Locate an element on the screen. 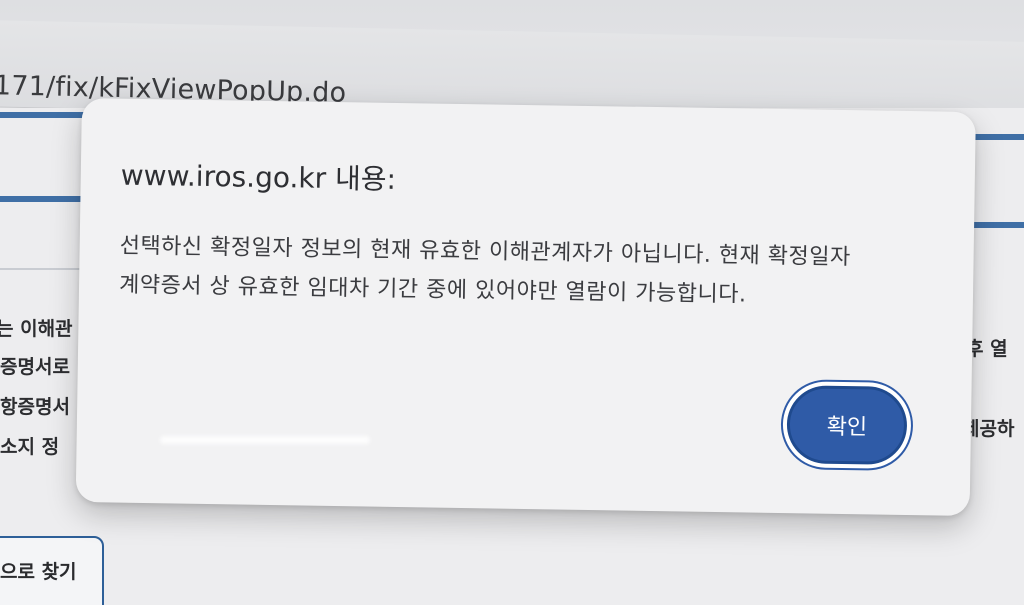  dialog-title: www.iros.go.kr 내용: is located at coordinates (258, 177).